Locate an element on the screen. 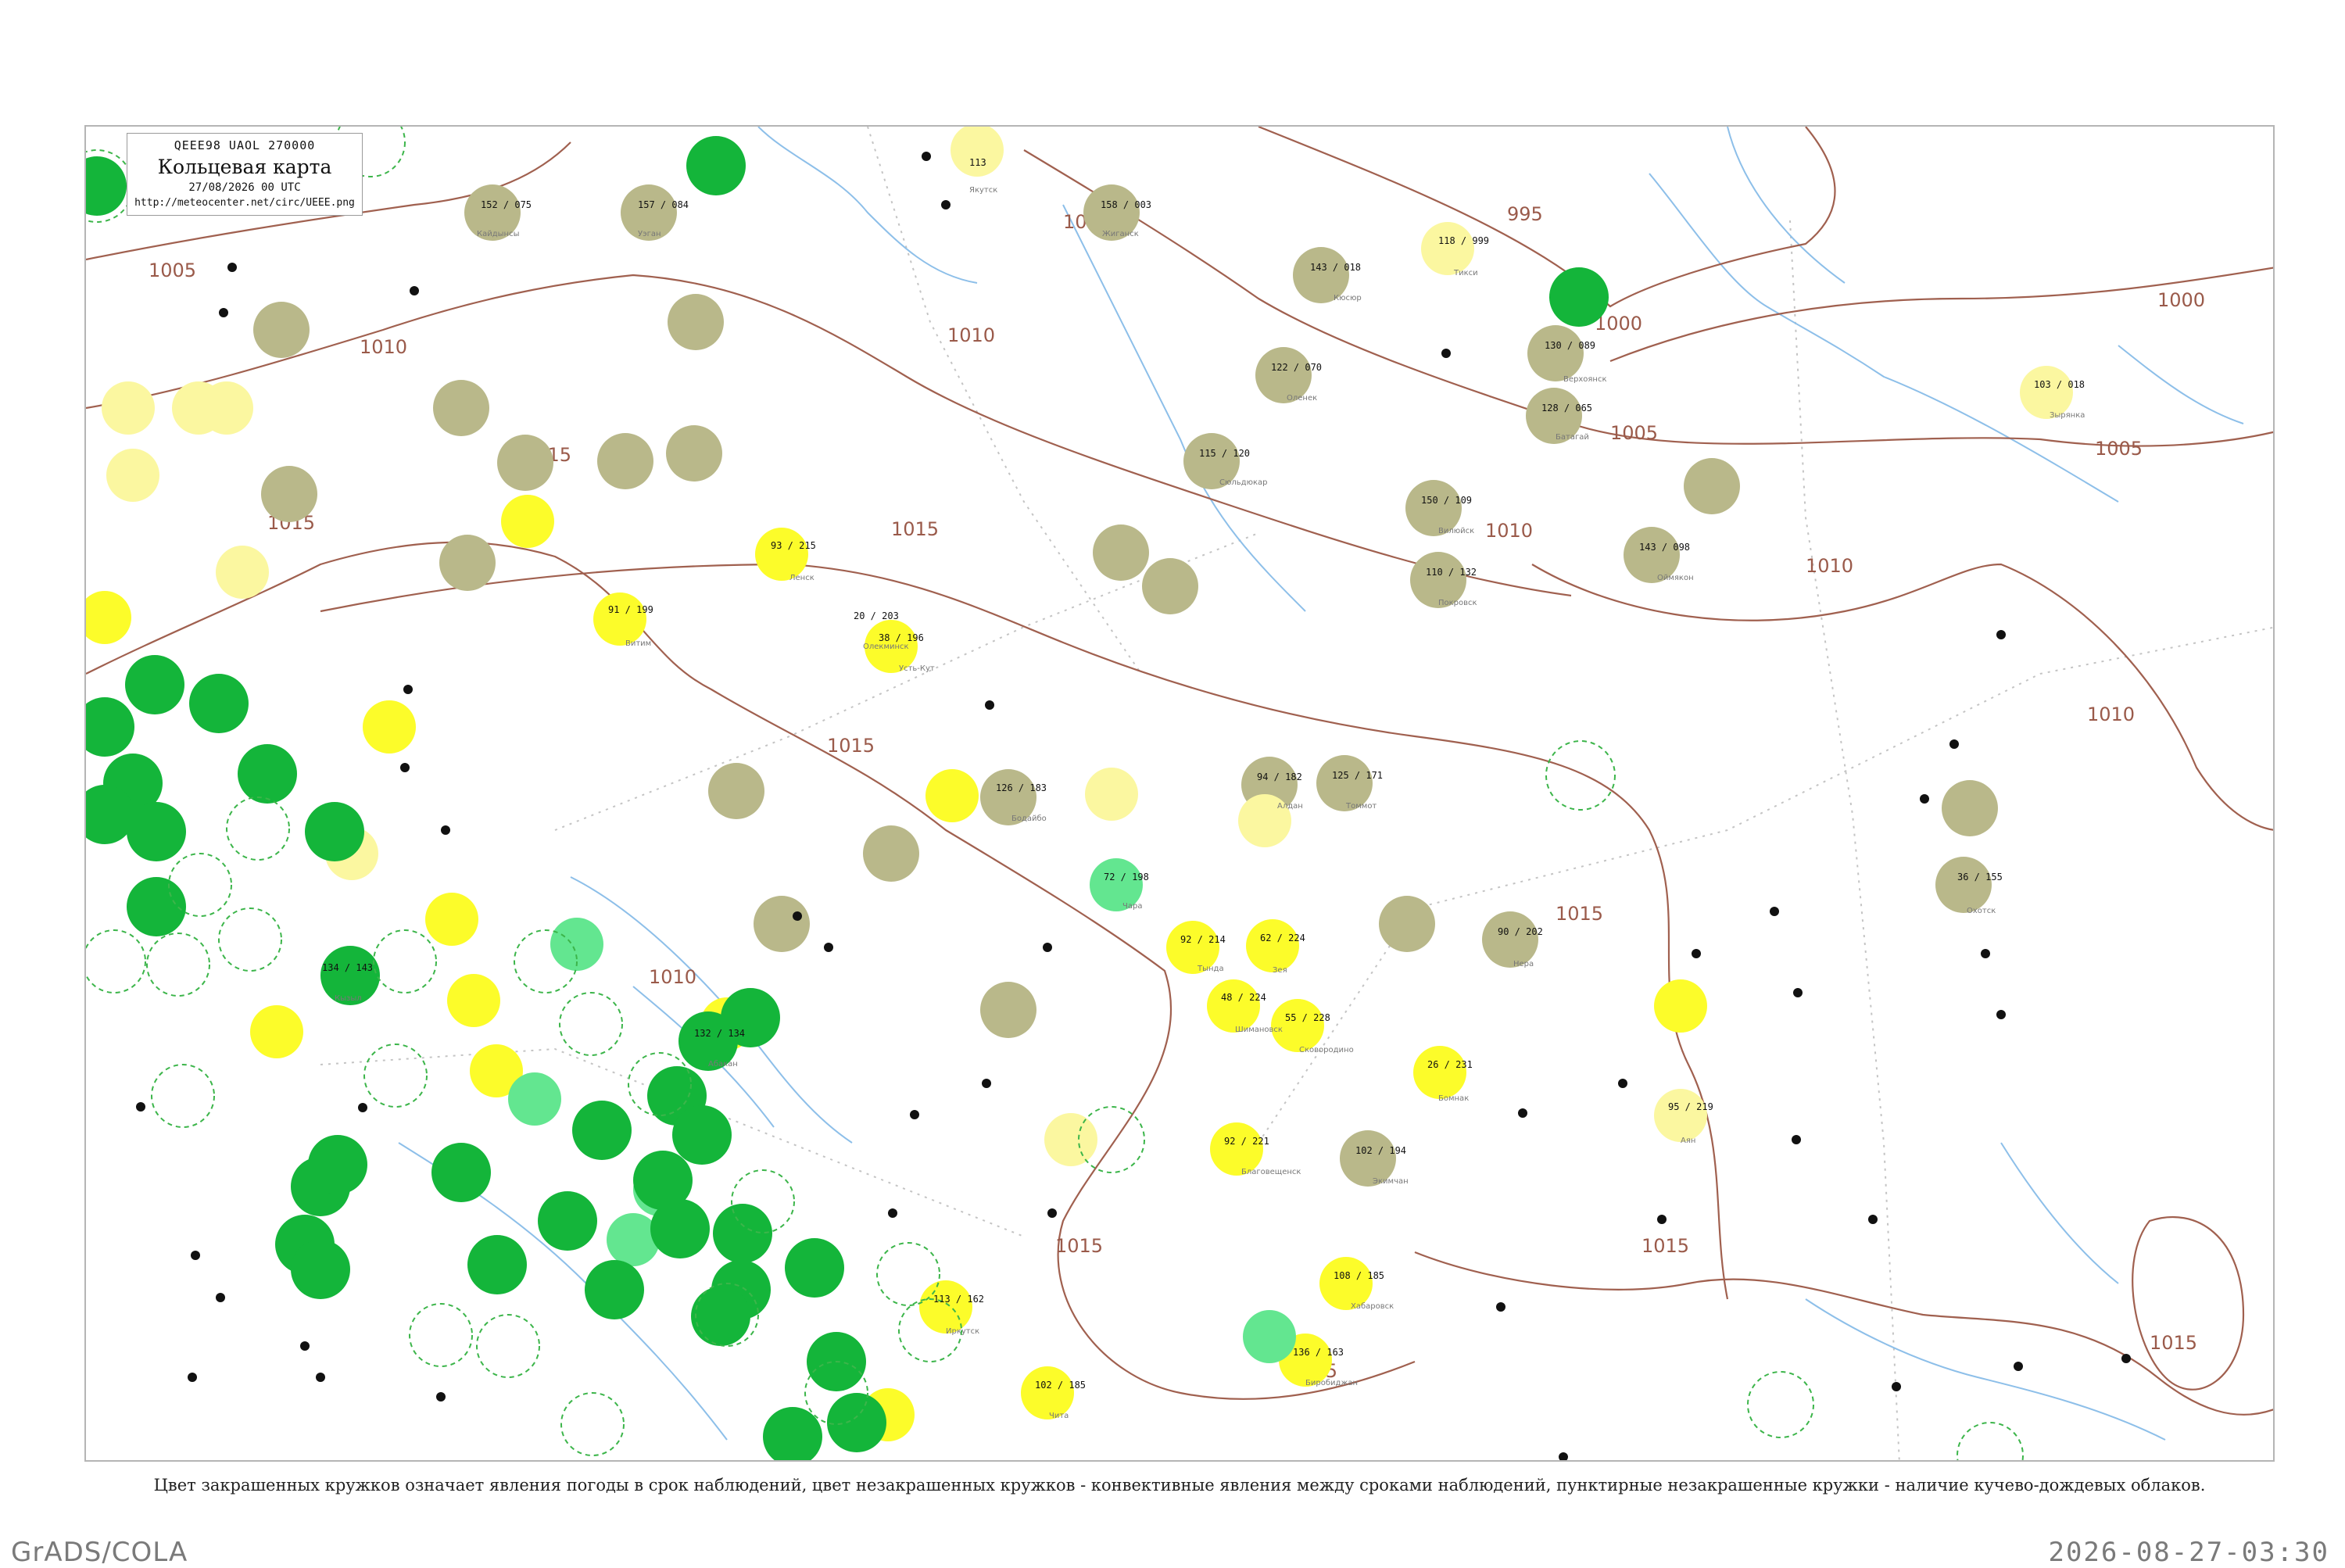 The image size is (2345, 1568). source-url: http://meteocenter.net/circ/UEEE.png is located at coordinates (244, 203).